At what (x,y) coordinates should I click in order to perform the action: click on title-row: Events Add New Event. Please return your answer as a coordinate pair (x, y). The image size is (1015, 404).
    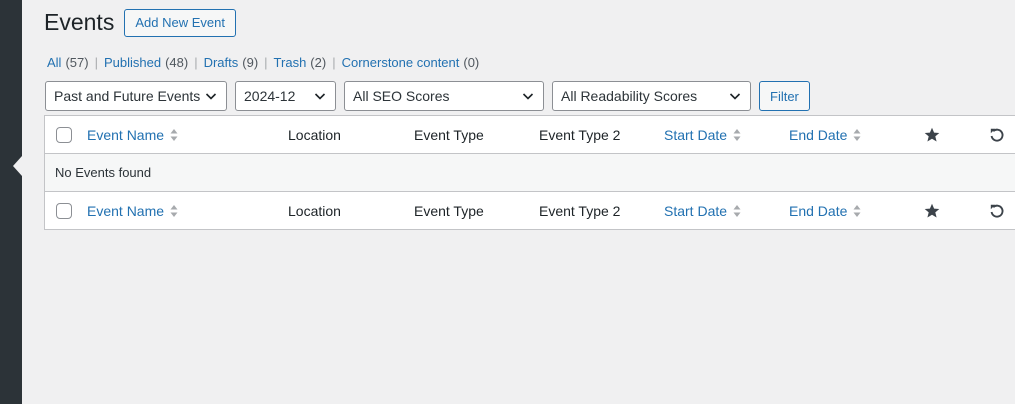
    Looking at the image, I should click on (140, 22).